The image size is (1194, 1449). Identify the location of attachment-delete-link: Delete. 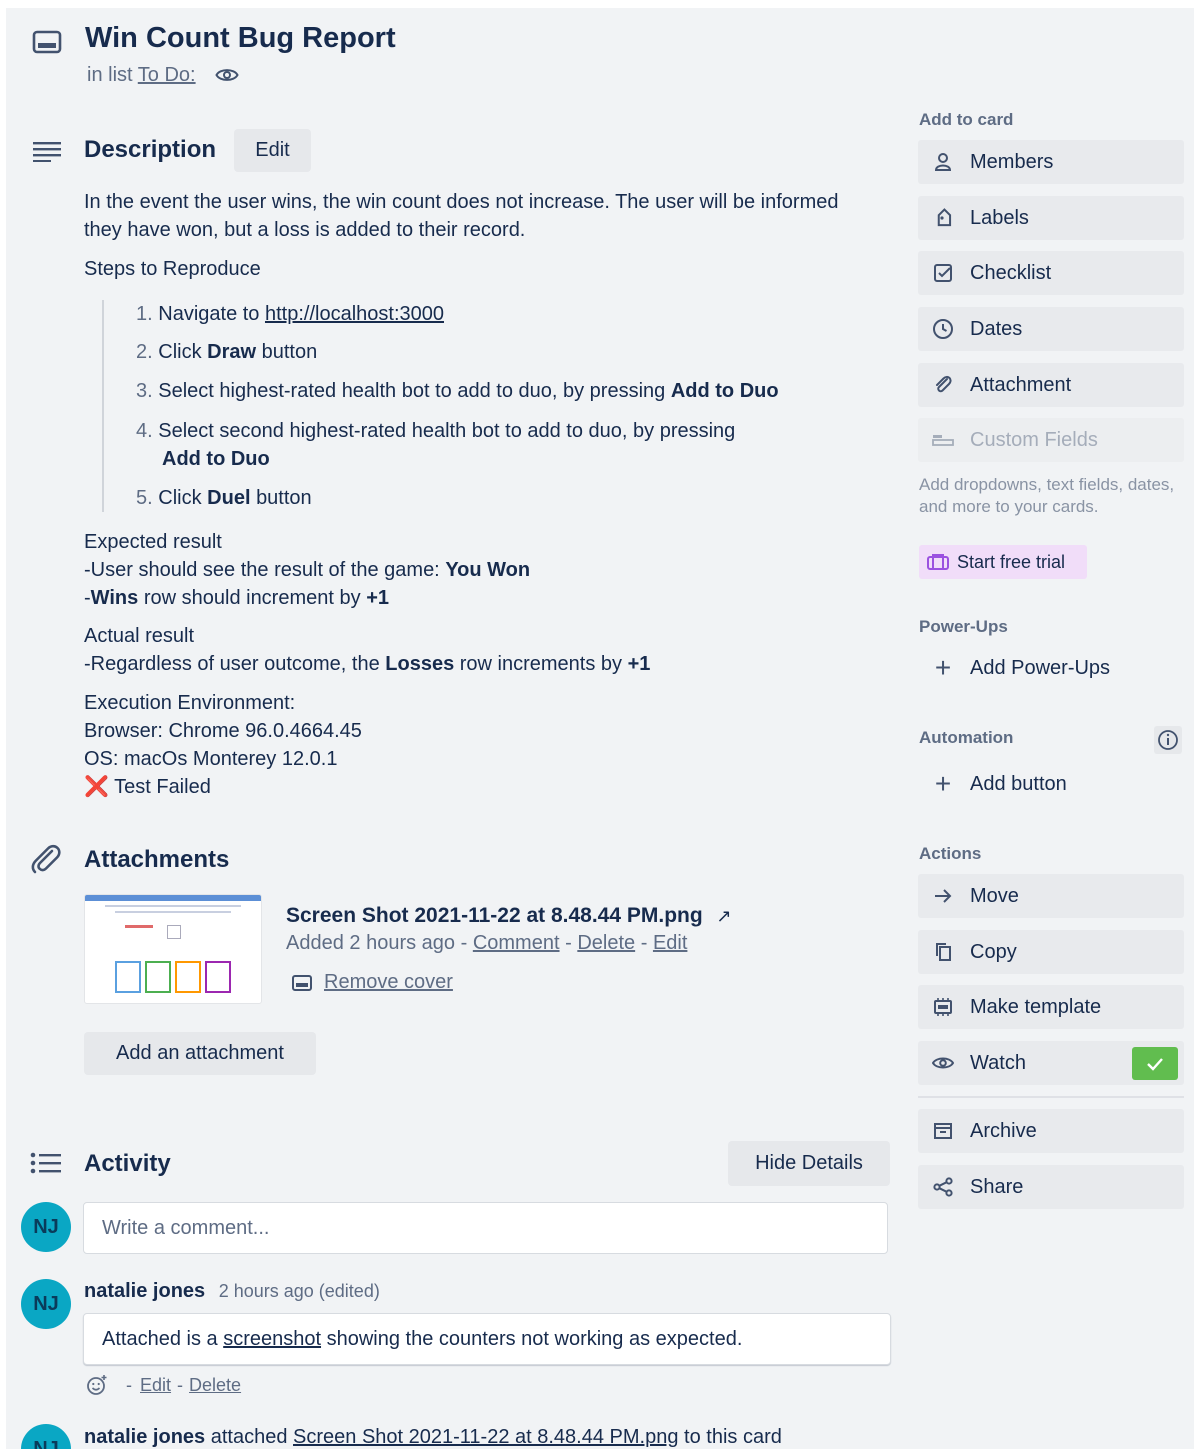
(606, 943).